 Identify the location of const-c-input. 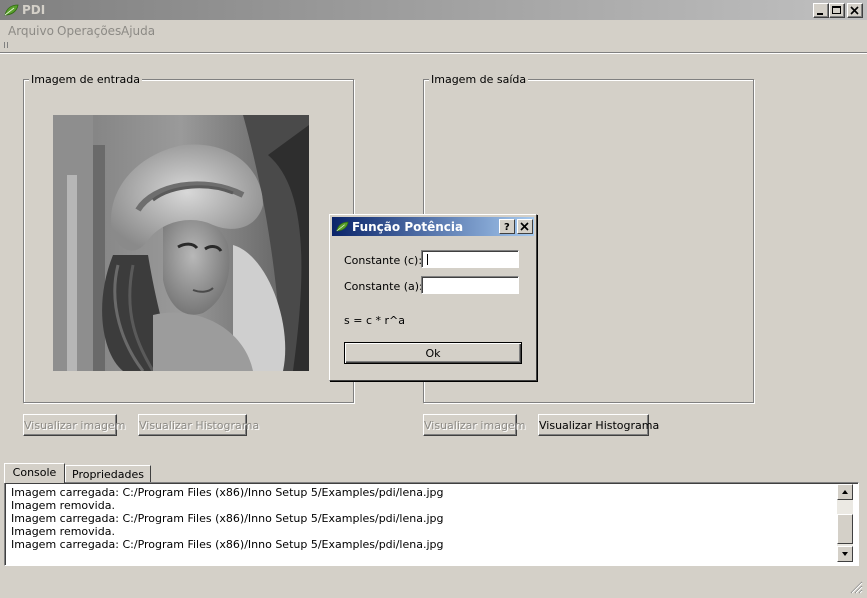
(470, 259).